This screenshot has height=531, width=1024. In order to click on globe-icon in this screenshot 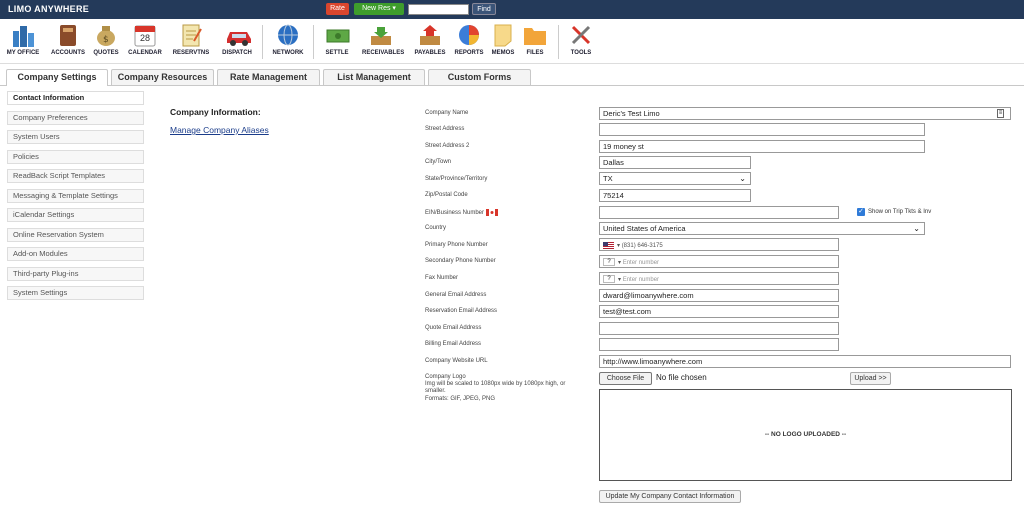, I will do `click(288, 35)`.